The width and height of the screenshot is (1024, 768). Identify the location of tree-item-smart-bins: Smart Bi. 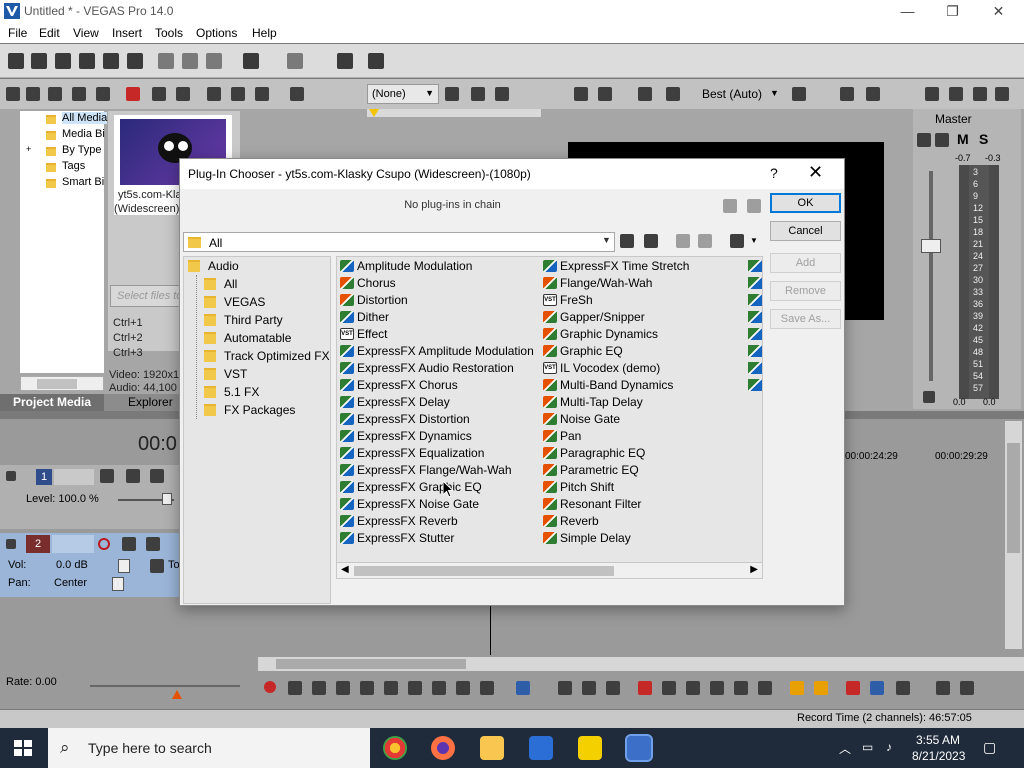
(83, 182).